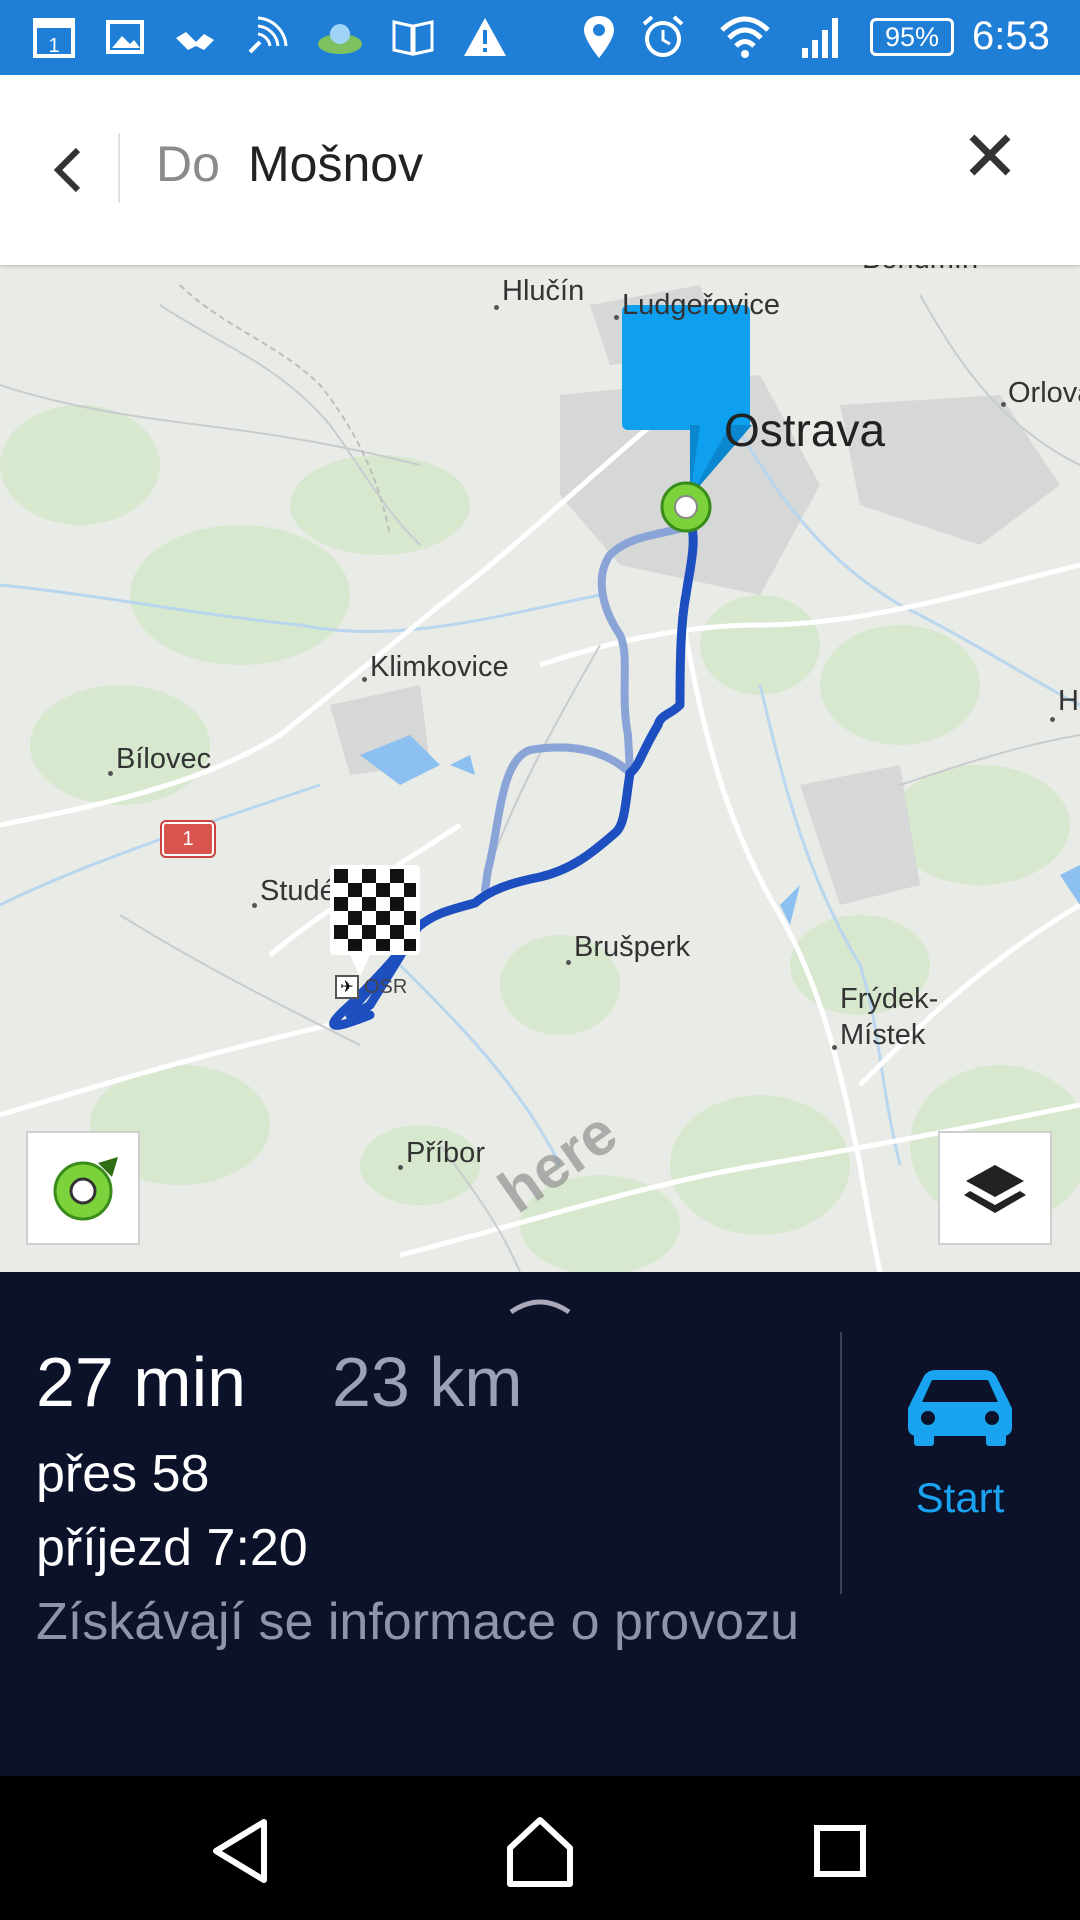  Describe the element at coordinates (53, 46) in the screenshot. I see `calendar-day: 1` at that location.